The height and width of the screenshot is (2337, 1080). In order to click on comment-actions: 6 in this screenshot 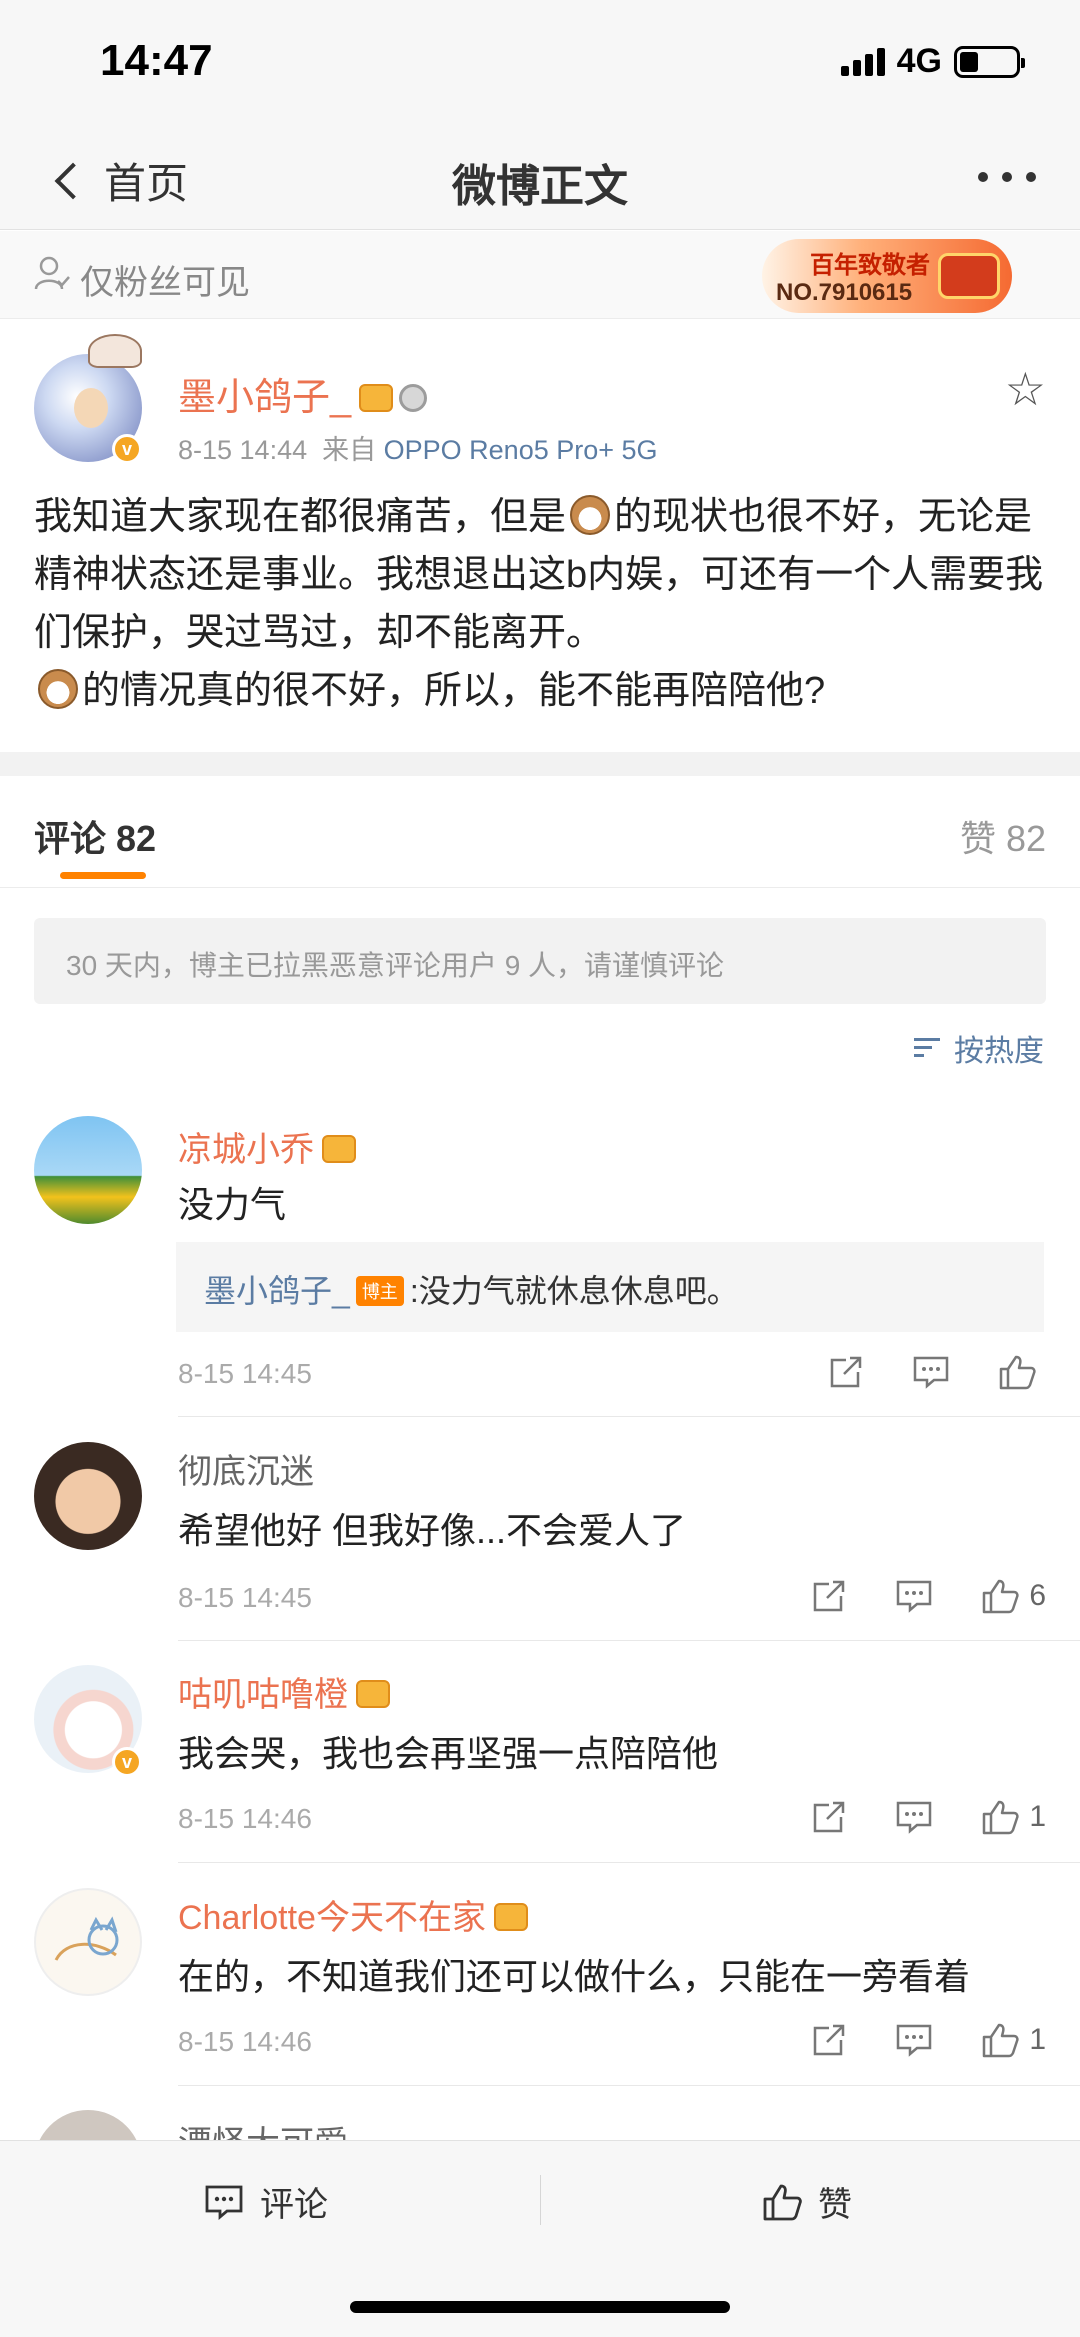, I will do `click(928, 1596)`.